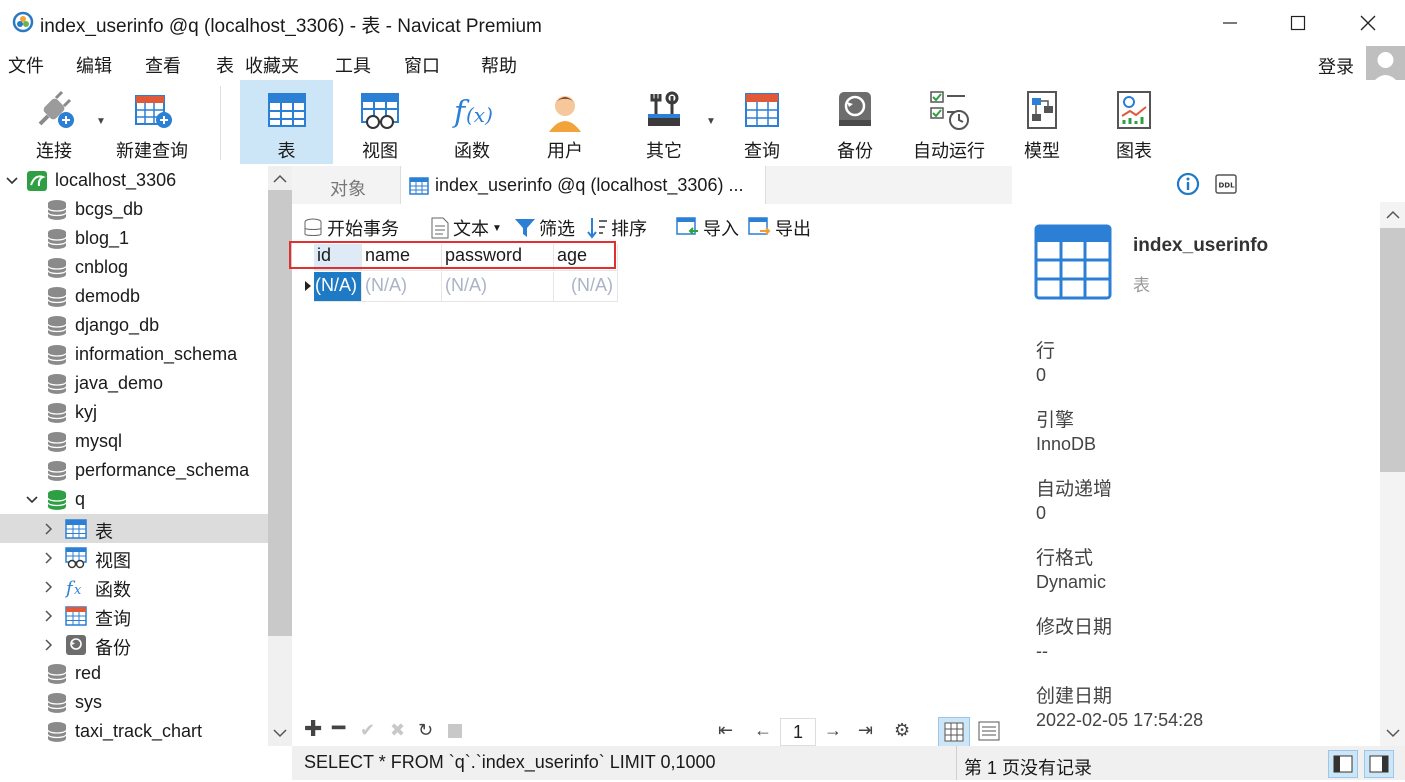 The height and width of the screenshot is (782, 1405). What do you see at coordinates (472, 112) in the screenshot?
I see `function-icon: f (x)` at bounding box center [472, 112].